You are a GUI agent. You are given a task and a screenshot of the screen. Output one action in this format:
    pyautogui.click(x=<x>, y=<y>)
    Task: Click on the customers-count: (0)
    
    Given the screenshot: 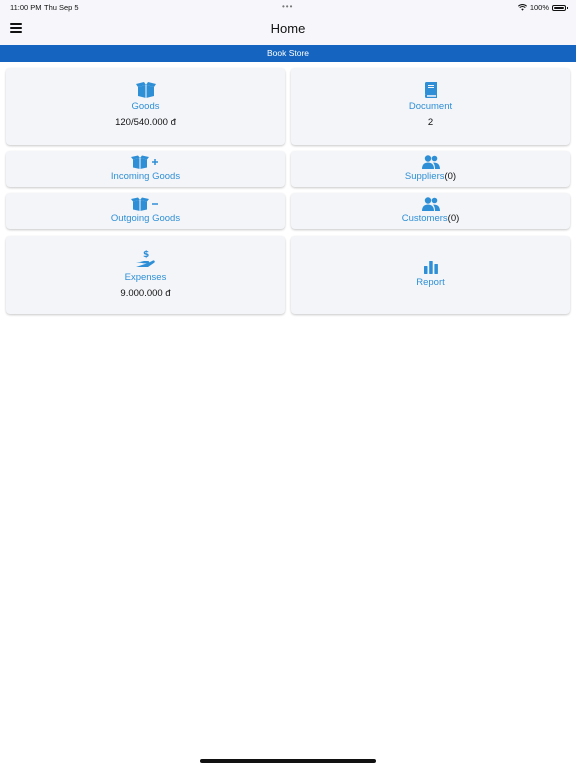 What is the action you would take?
    pyautogui.click(x=453, y=218)
    